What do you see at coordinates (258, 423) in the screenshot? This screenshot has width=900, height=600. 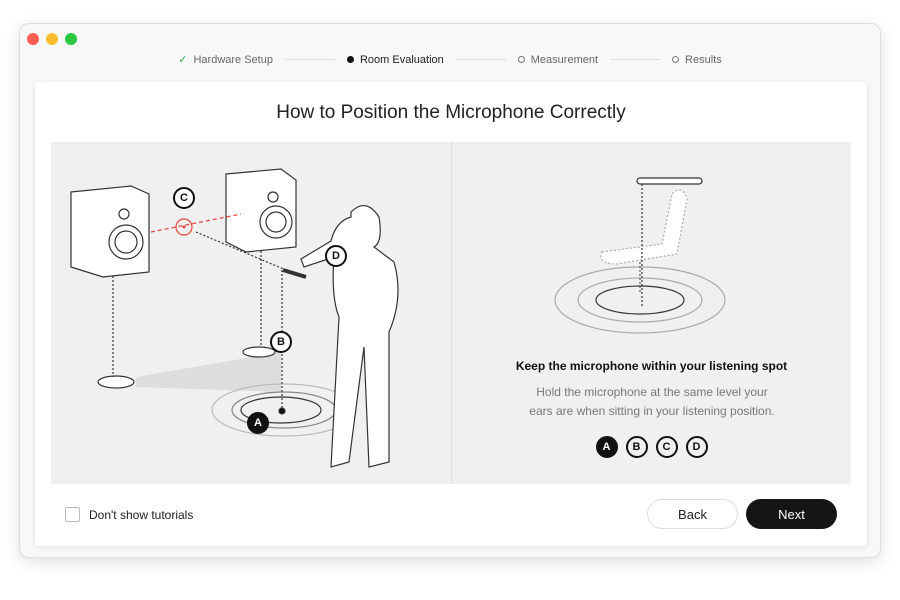 I see `marker-a: A` at bounding box center [258, 423].